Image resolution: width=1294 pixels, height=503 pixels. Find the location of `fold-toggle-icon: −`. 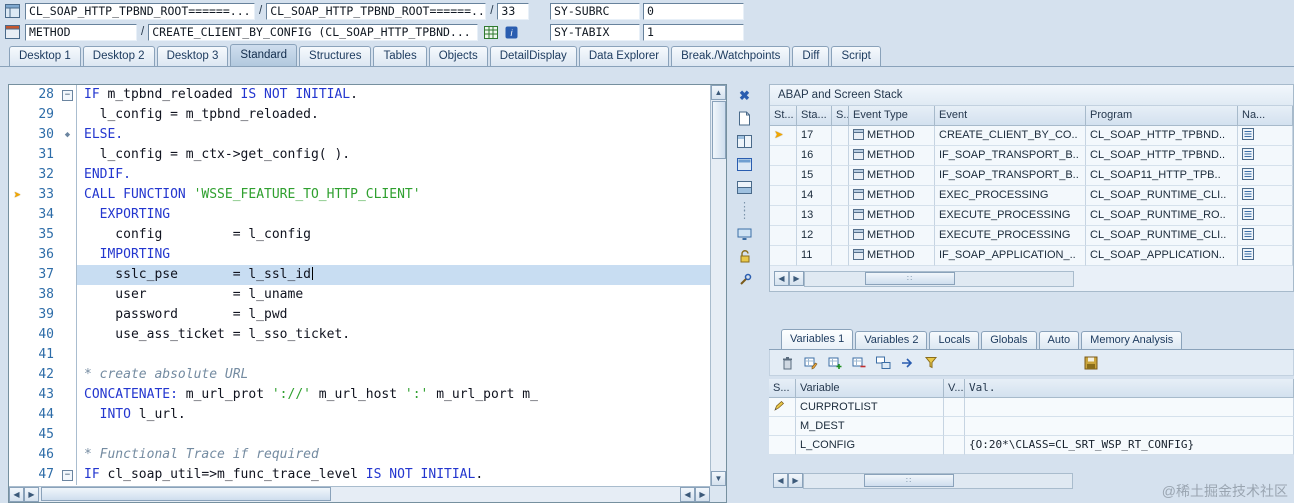

fold-toggle-icon: − is located at coordinates (67, 95).